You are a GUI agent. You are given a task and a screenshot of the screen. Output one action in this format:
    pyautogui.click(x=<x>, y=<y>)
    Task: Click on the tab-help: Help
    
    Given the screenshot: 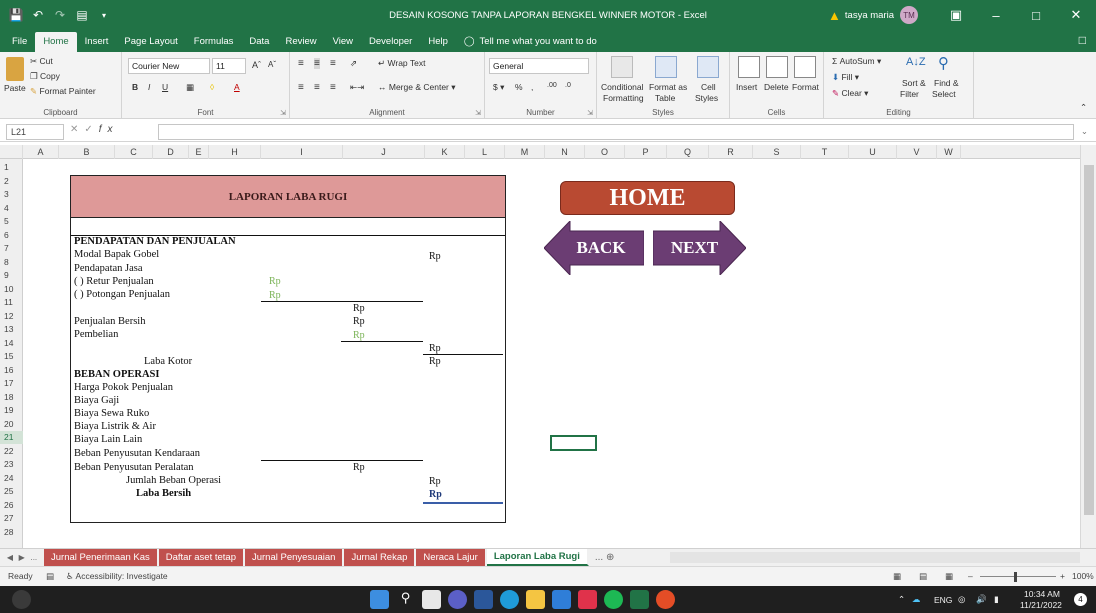 What is the action you would take?
    pyautogui.click(x=438, y=42)
    